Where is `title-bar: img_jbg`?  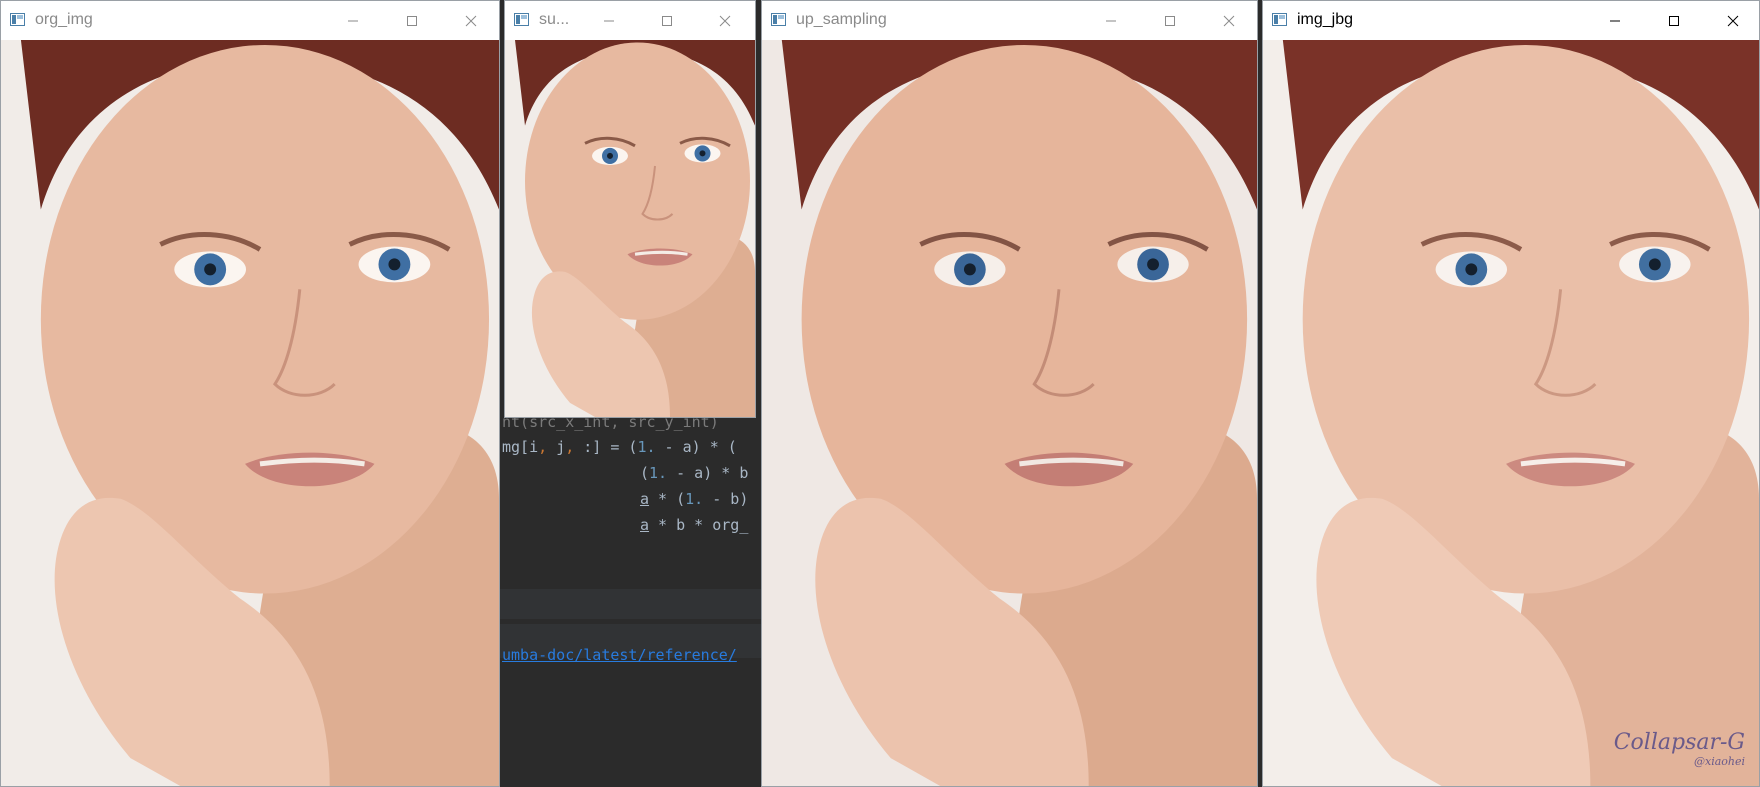 title-bar: img_jbg is located at coordinates (1511, 20).